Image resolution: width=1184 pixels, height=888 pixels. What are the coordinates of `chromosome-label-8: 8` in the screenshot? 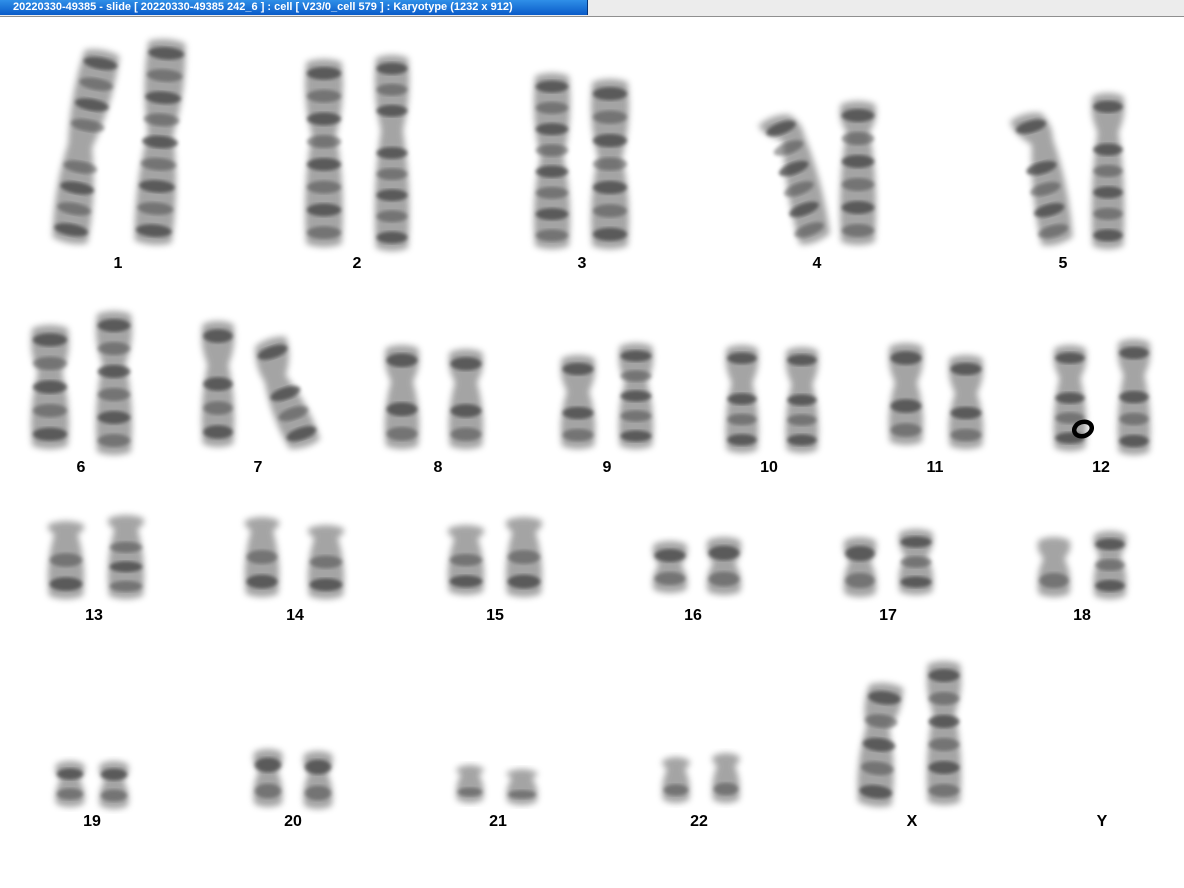 It's located at (438, 467).